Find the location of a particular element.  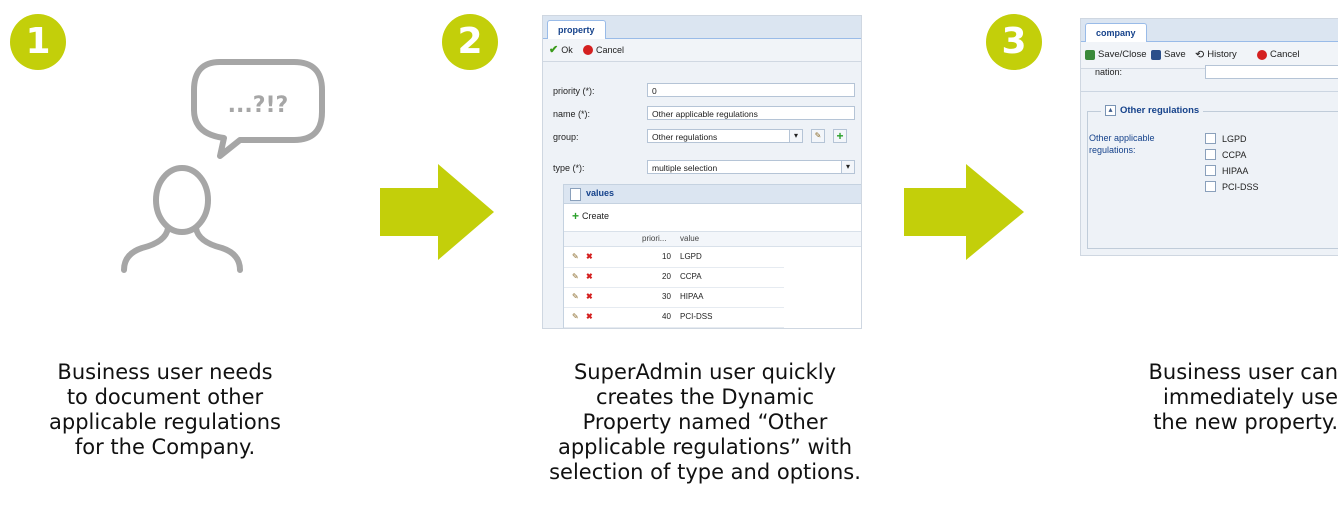

option-label: CCPA is located at coordinates (1234, 154).